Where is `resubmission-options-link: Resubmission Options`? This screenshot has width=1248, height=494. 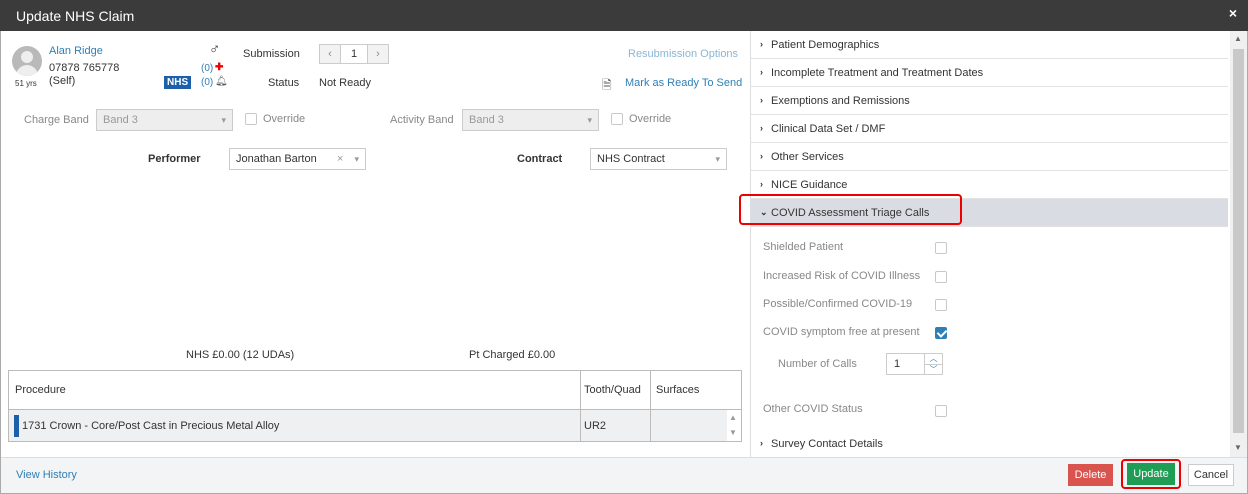
resubmission-options-link: Resubmission Options is located at coordinates (683, 54).